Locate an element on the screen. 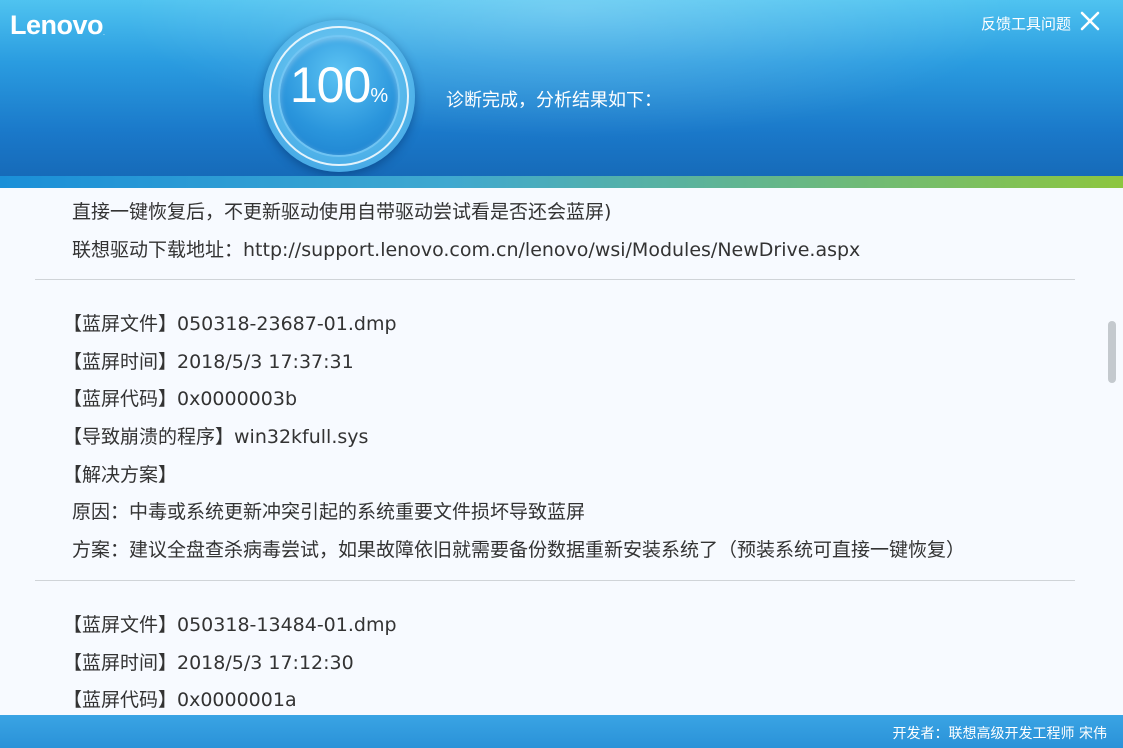  developer-credit: 开发者：联想高级开发工程师 宋伟 is located at coordinates (999, 734).